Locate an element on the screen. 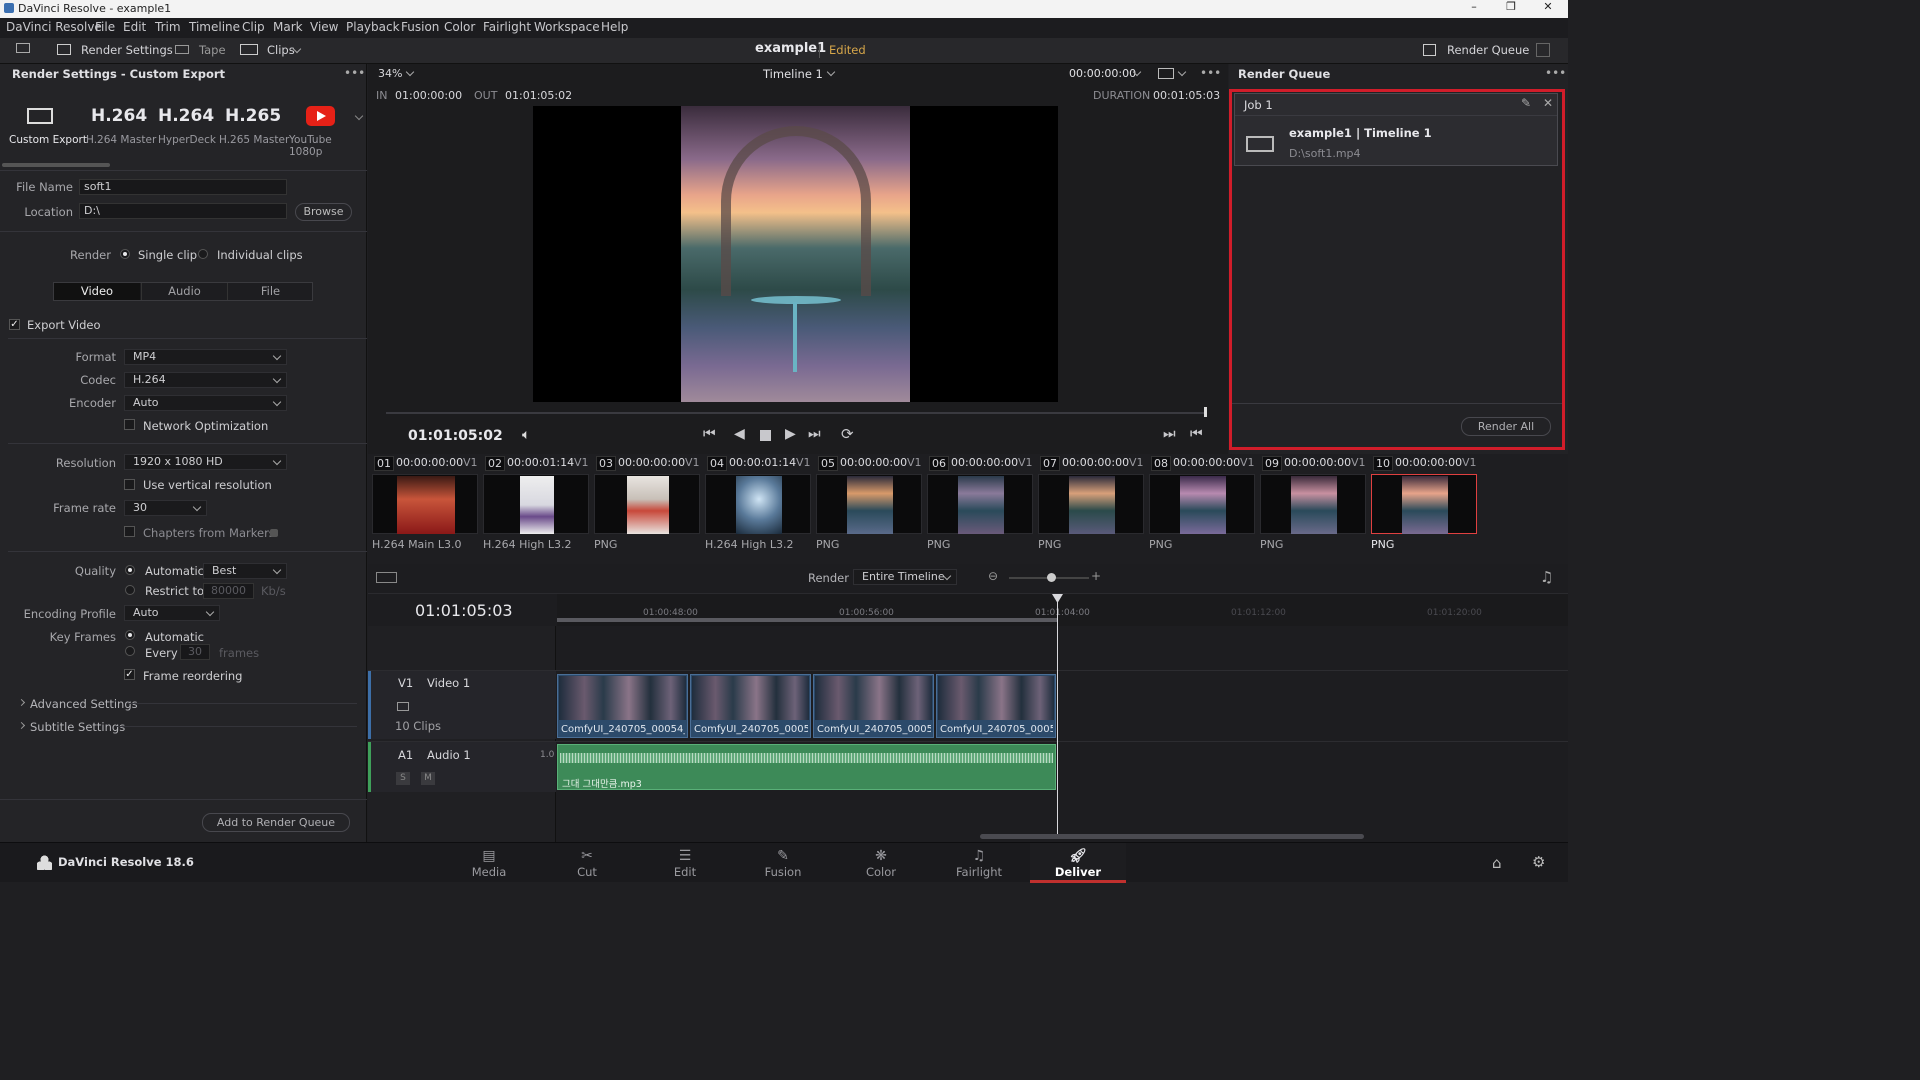 The image size is (1920, 1080). menu-edit: Edit is located at coordinates (134, 27).